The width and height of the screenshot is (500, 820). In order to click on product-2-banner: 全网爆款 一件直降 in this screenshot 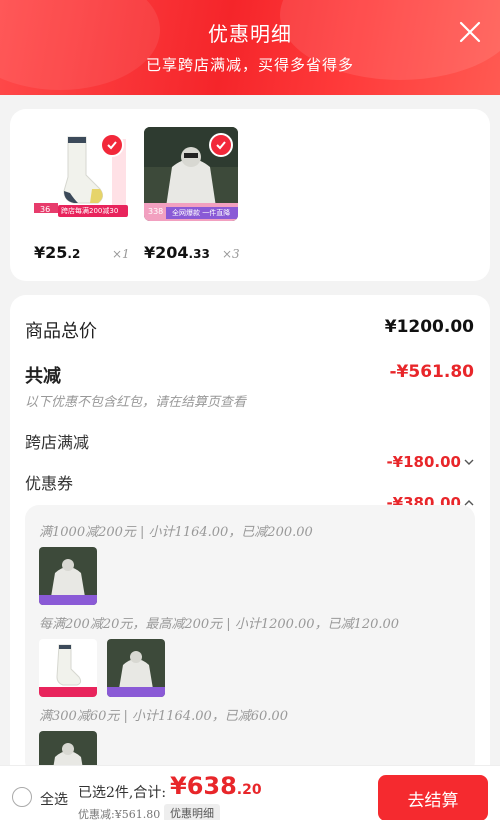, I will do `click(201, 213)`.